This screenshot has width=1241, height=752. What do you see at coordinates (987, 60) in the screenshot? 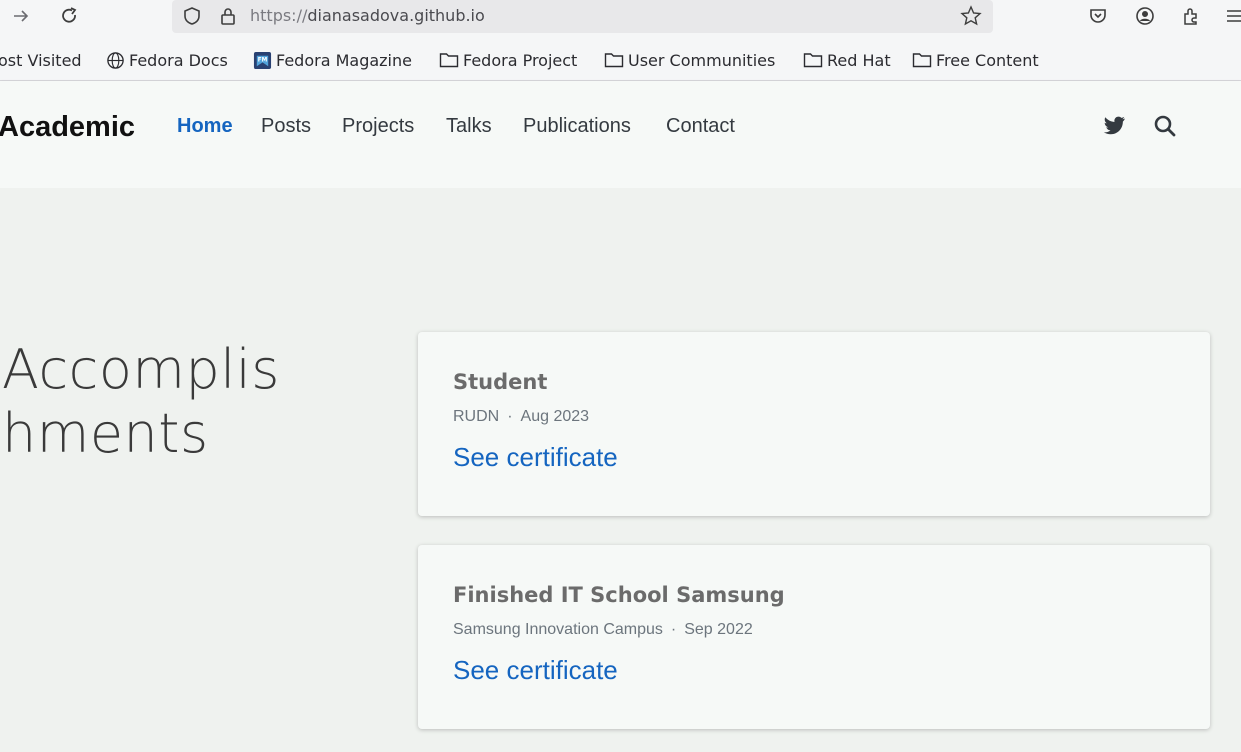
I see `bookmark-label: Free Content` at bounding box center [987, 60].